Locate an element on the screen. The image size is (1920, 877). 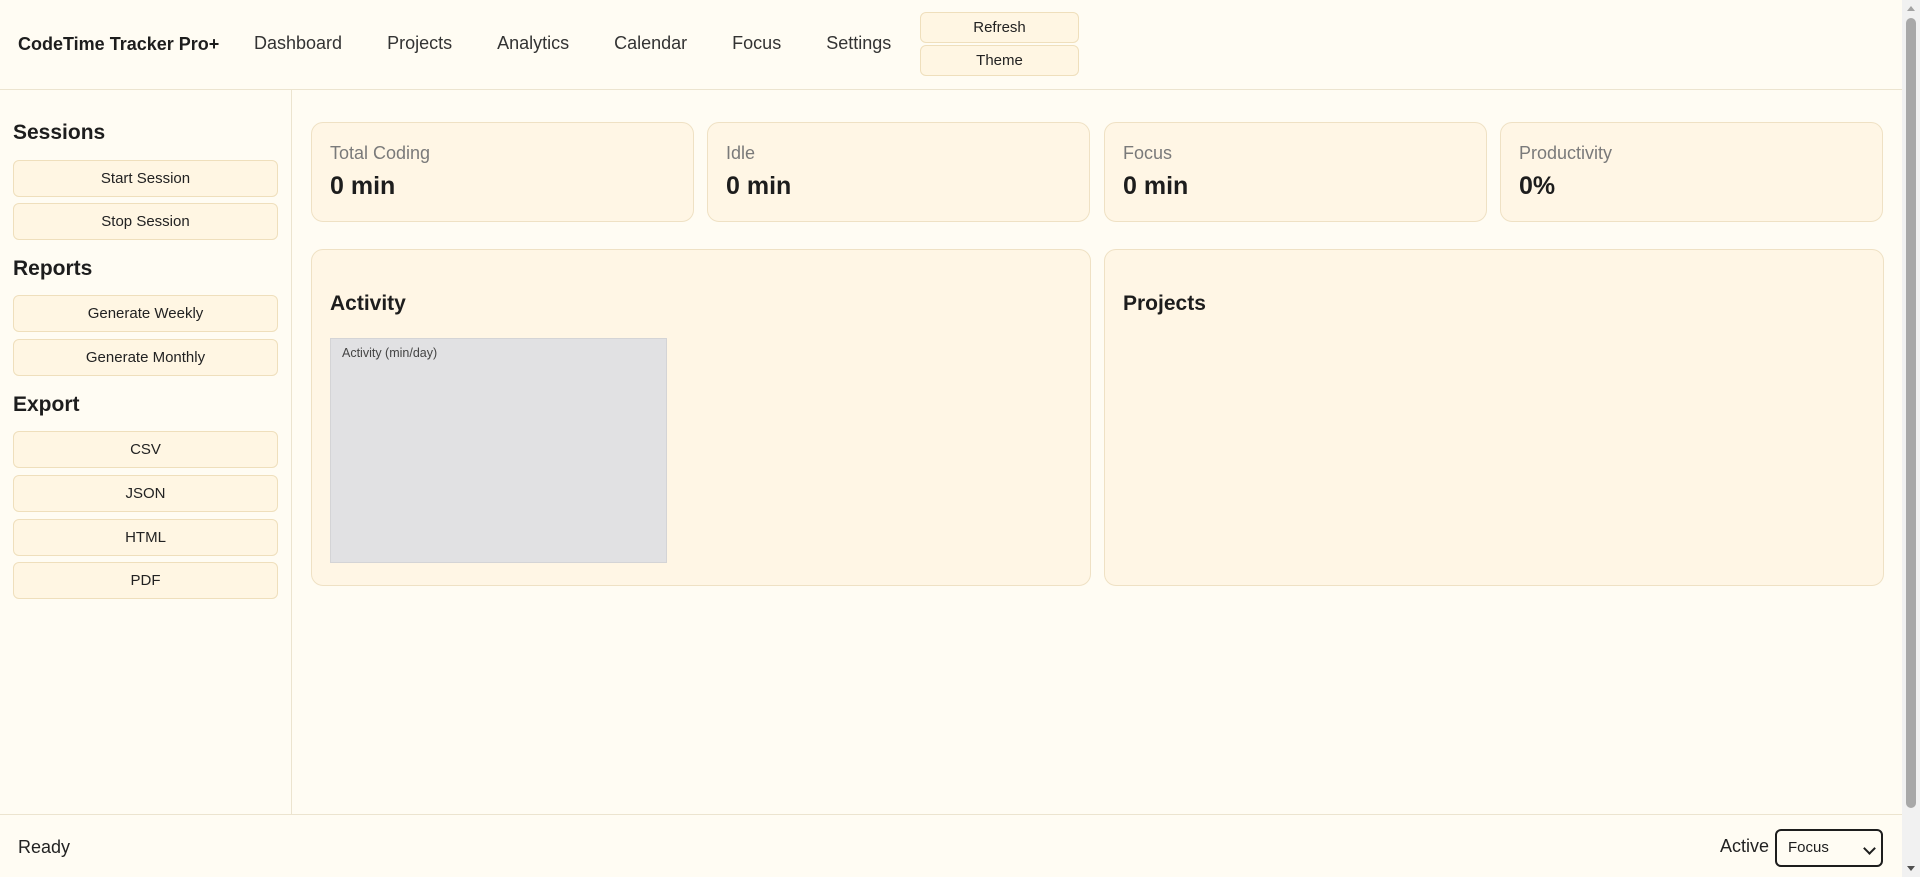
reports-heading: Reports is located at coordinates (53, 268).